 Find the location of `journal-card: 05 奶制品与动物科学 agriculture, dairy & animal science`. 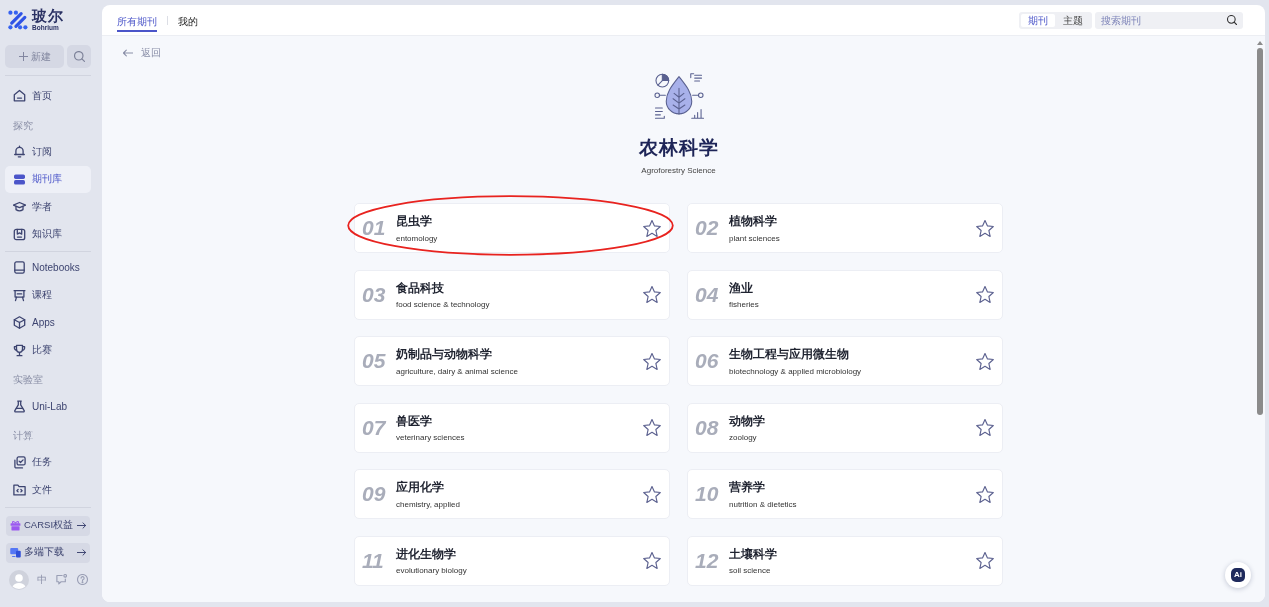

journal-card: 05 奶制品与动物科学 agriculture, dairy & animal science is located at coordinates (512, 361).